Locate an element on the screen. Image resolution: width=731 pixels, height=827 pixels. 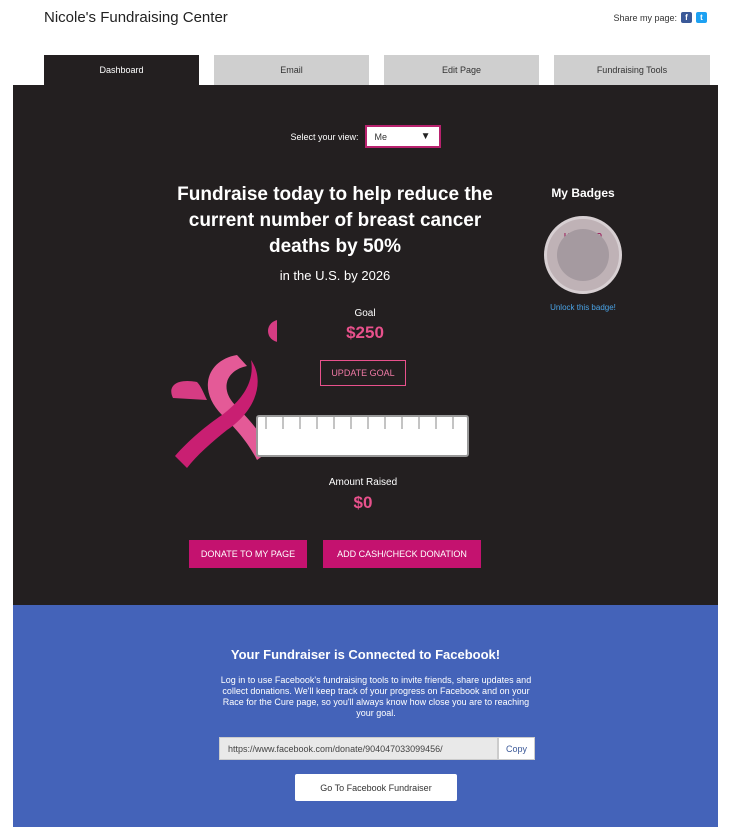
add-cash-check-donation-button: ADD CASH/CHECK DONATION is located at coordinates (402, 554).